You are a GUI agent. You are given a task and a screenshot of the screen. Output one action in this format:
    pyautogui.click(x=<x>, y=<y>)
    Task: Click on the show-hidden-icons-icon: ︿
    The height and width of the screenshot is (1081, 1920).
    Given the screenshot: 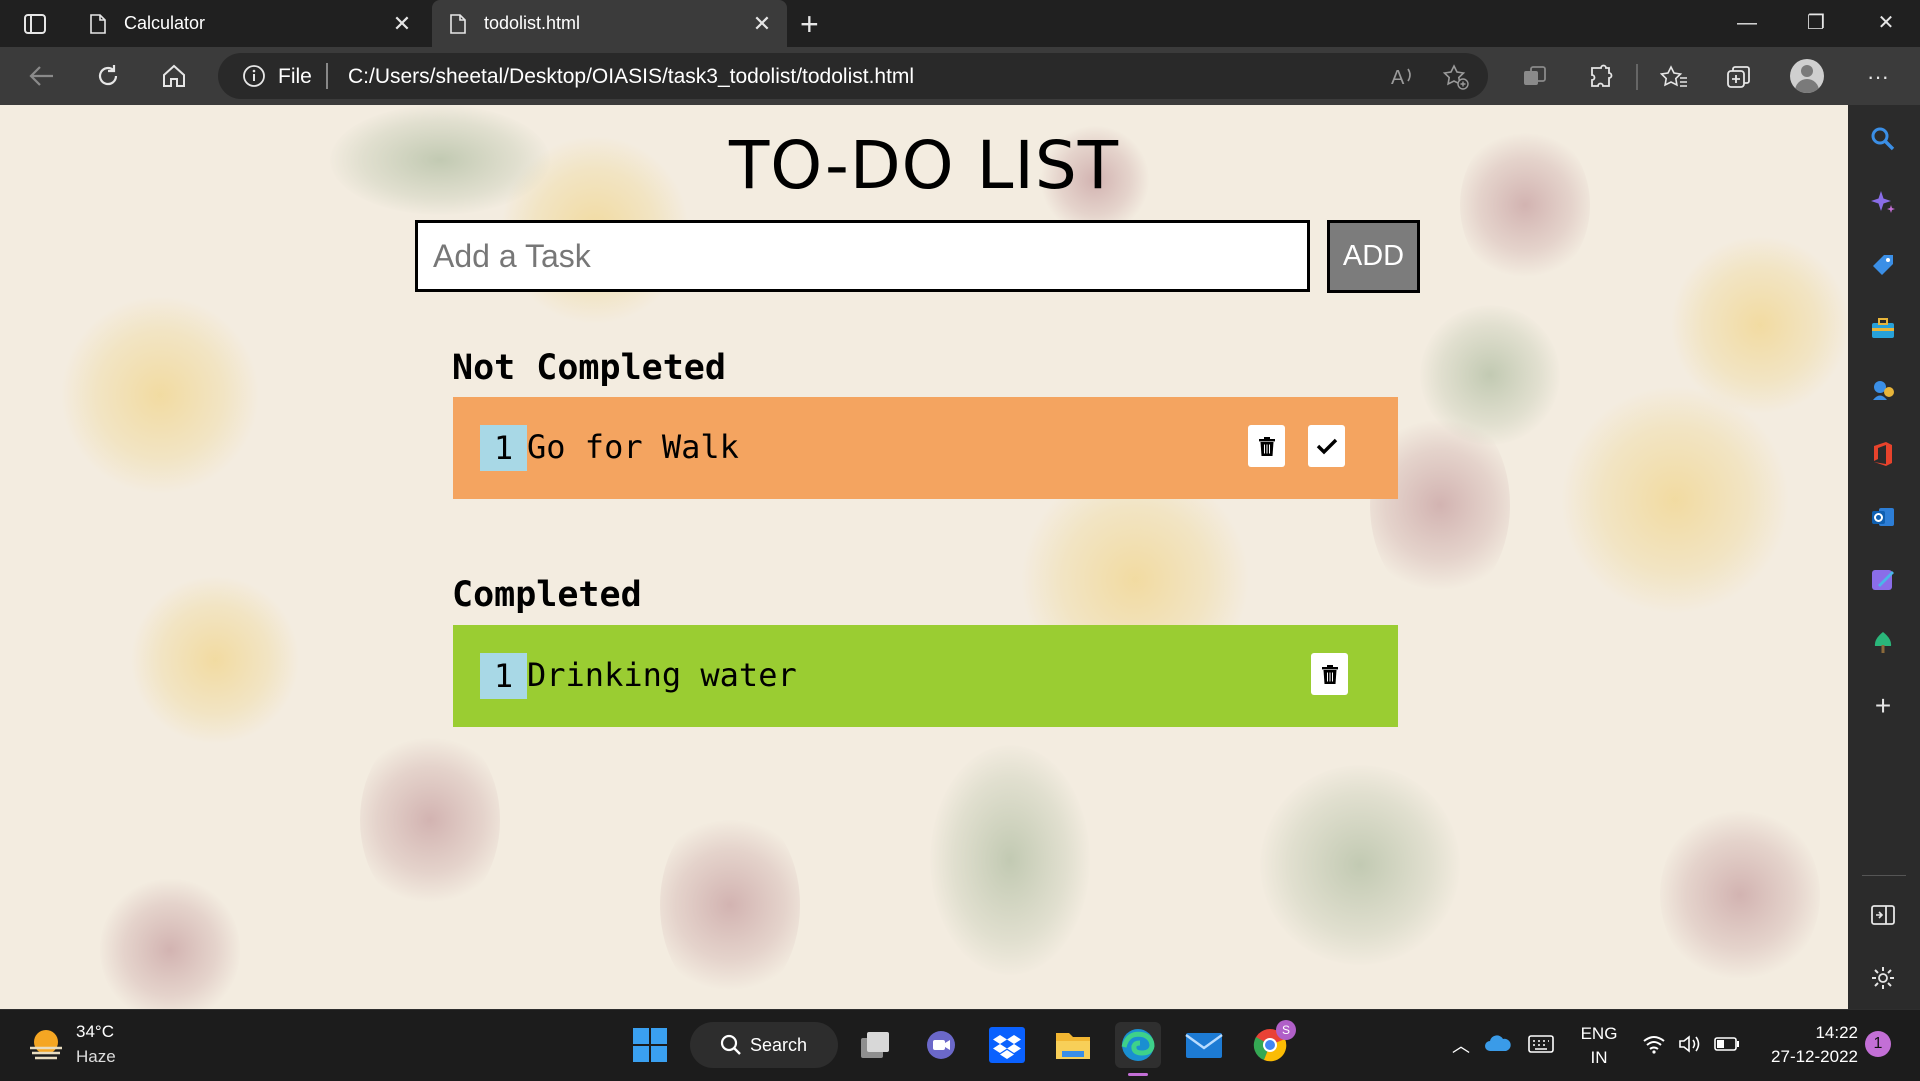 What is the action you would take?
    pyautogui.click(x=1461, y=1045)
    